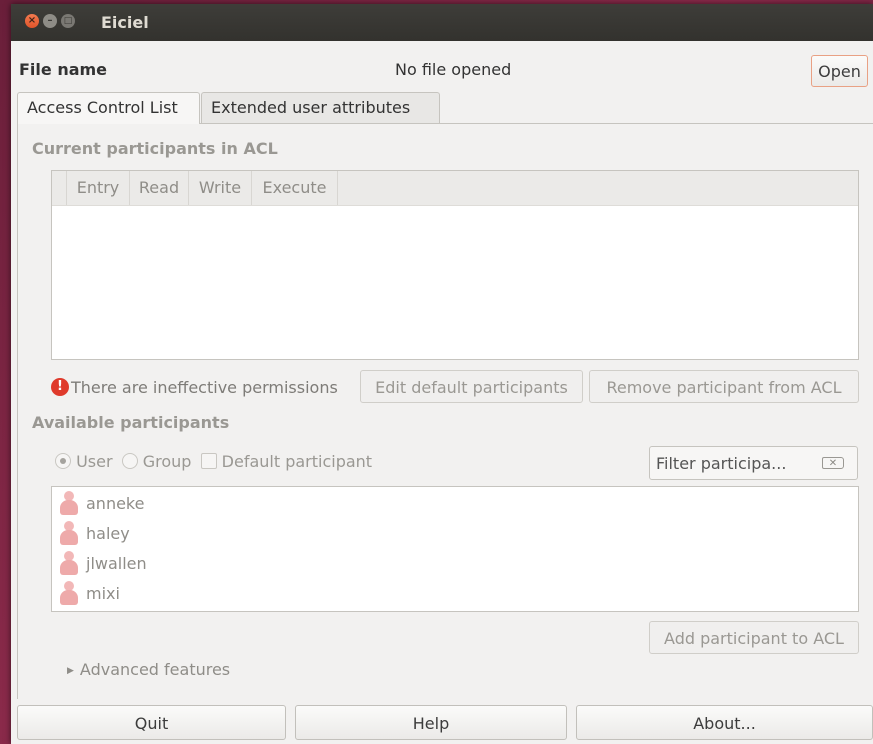  I want to click on warning-icon: !, so click(60, 386).